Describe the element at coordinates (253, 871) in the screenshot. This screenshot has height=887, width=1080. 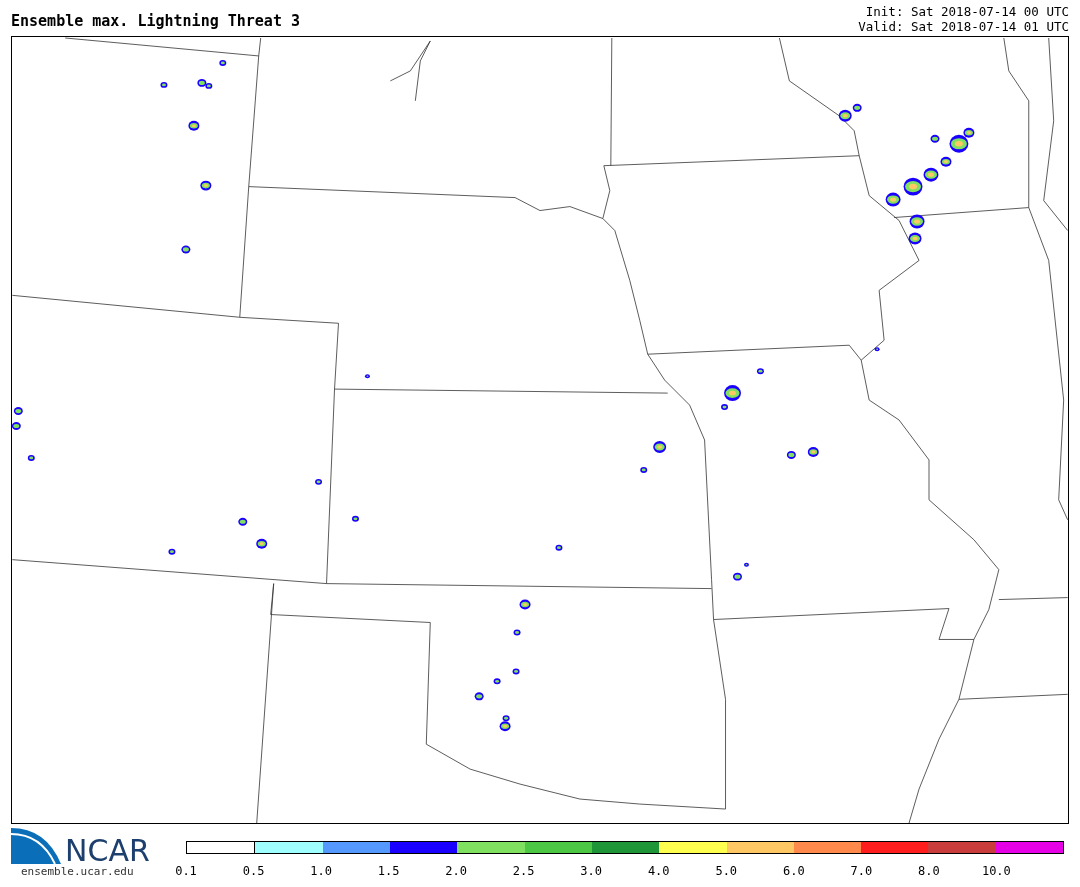
I see `scale-label: 0.5` at that location.